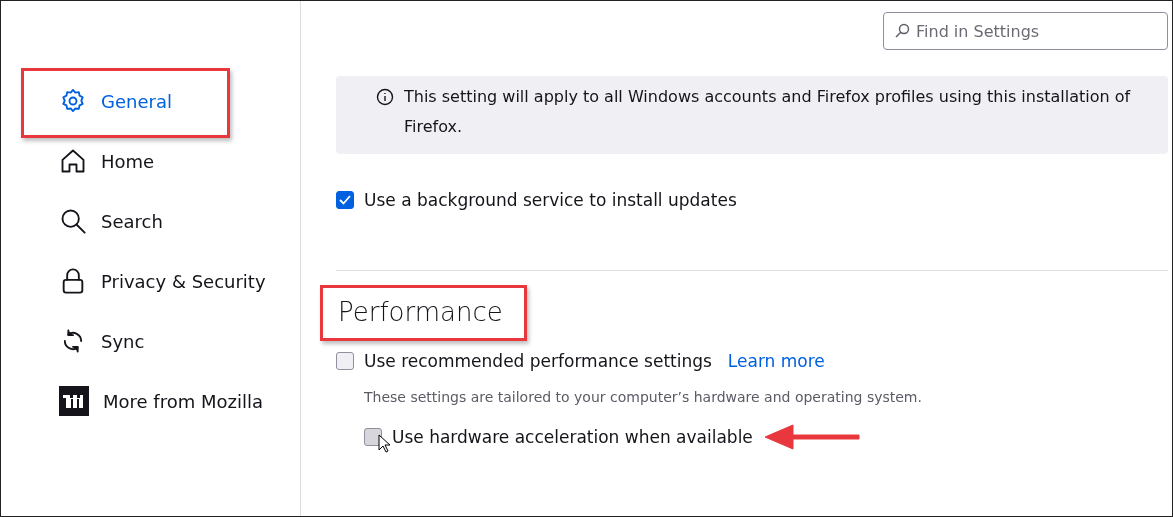 The width and height of the screenshot is (1173, 517). I want to click on sidebar-item: General, so click(115, 101).